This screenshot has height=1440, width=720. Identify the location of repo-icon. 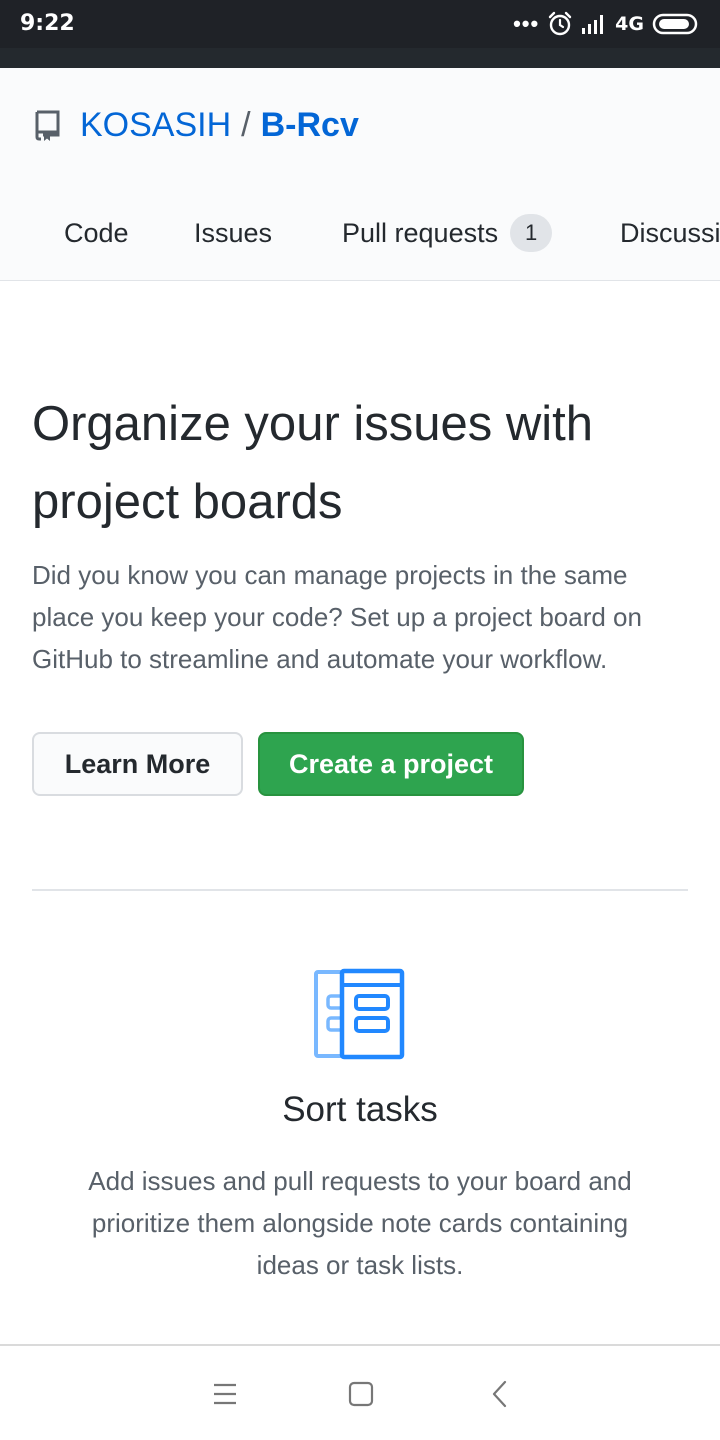
(47, 125).